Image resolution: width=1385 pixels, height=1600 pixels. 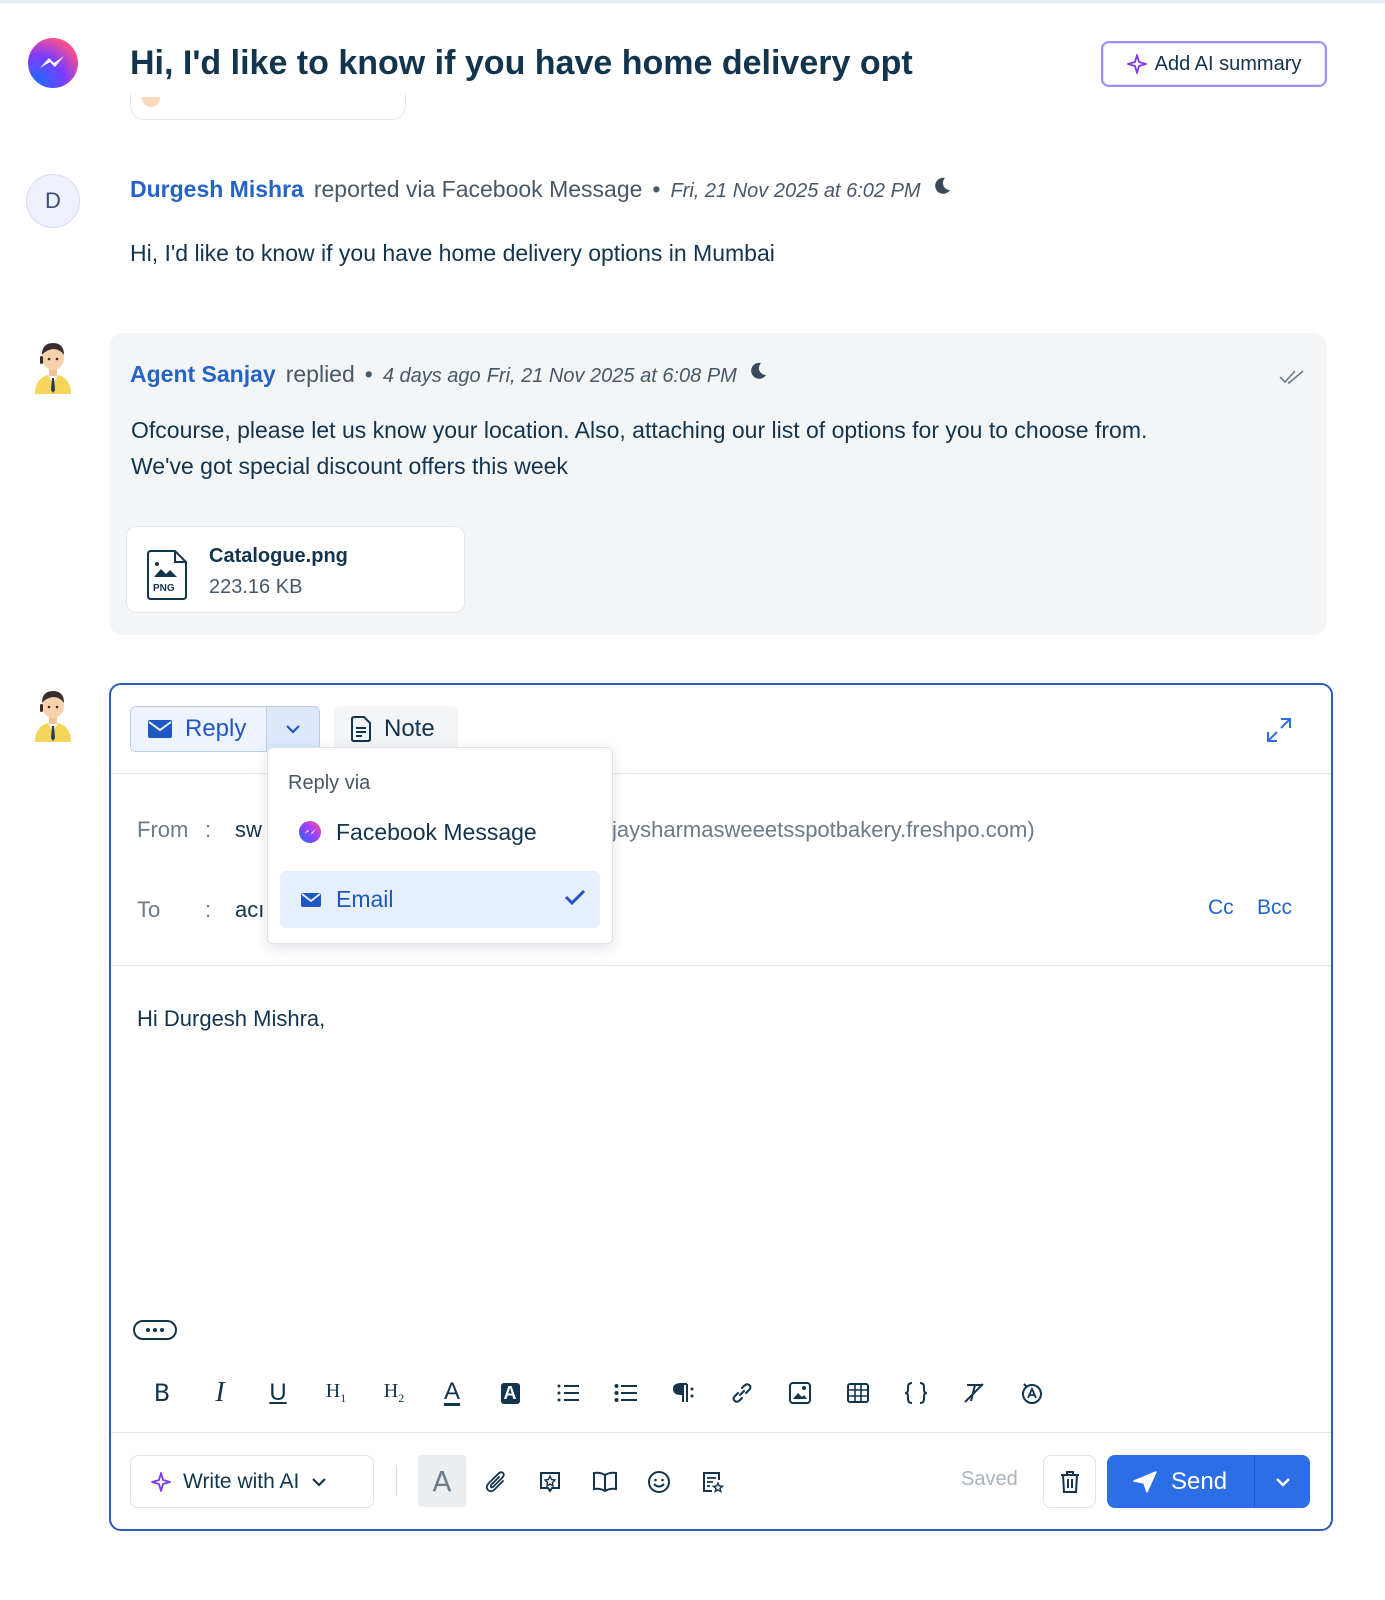 I want to click on write-with-ai-button: Write with AI, so click(x=252, y=1481).